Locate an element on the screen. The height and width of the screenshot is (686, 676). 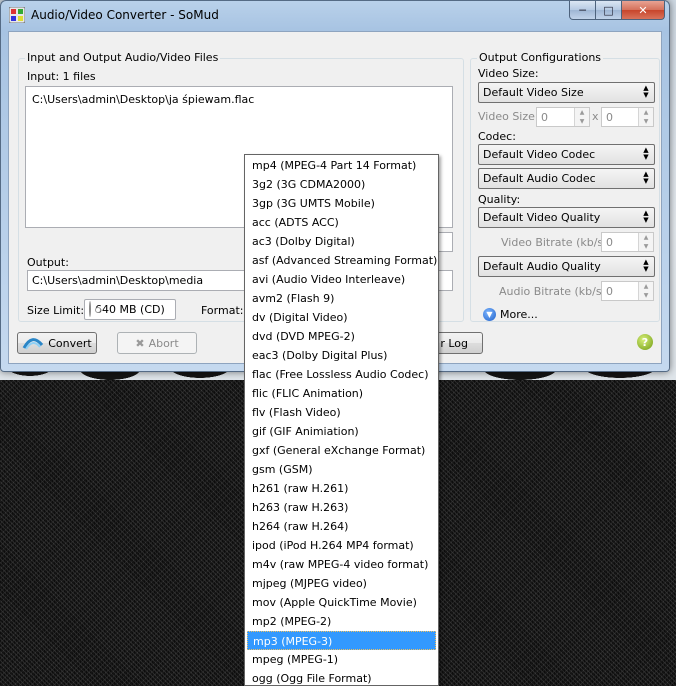
format-option: h263 (raw H.263) is located at coordinates (341, 507).